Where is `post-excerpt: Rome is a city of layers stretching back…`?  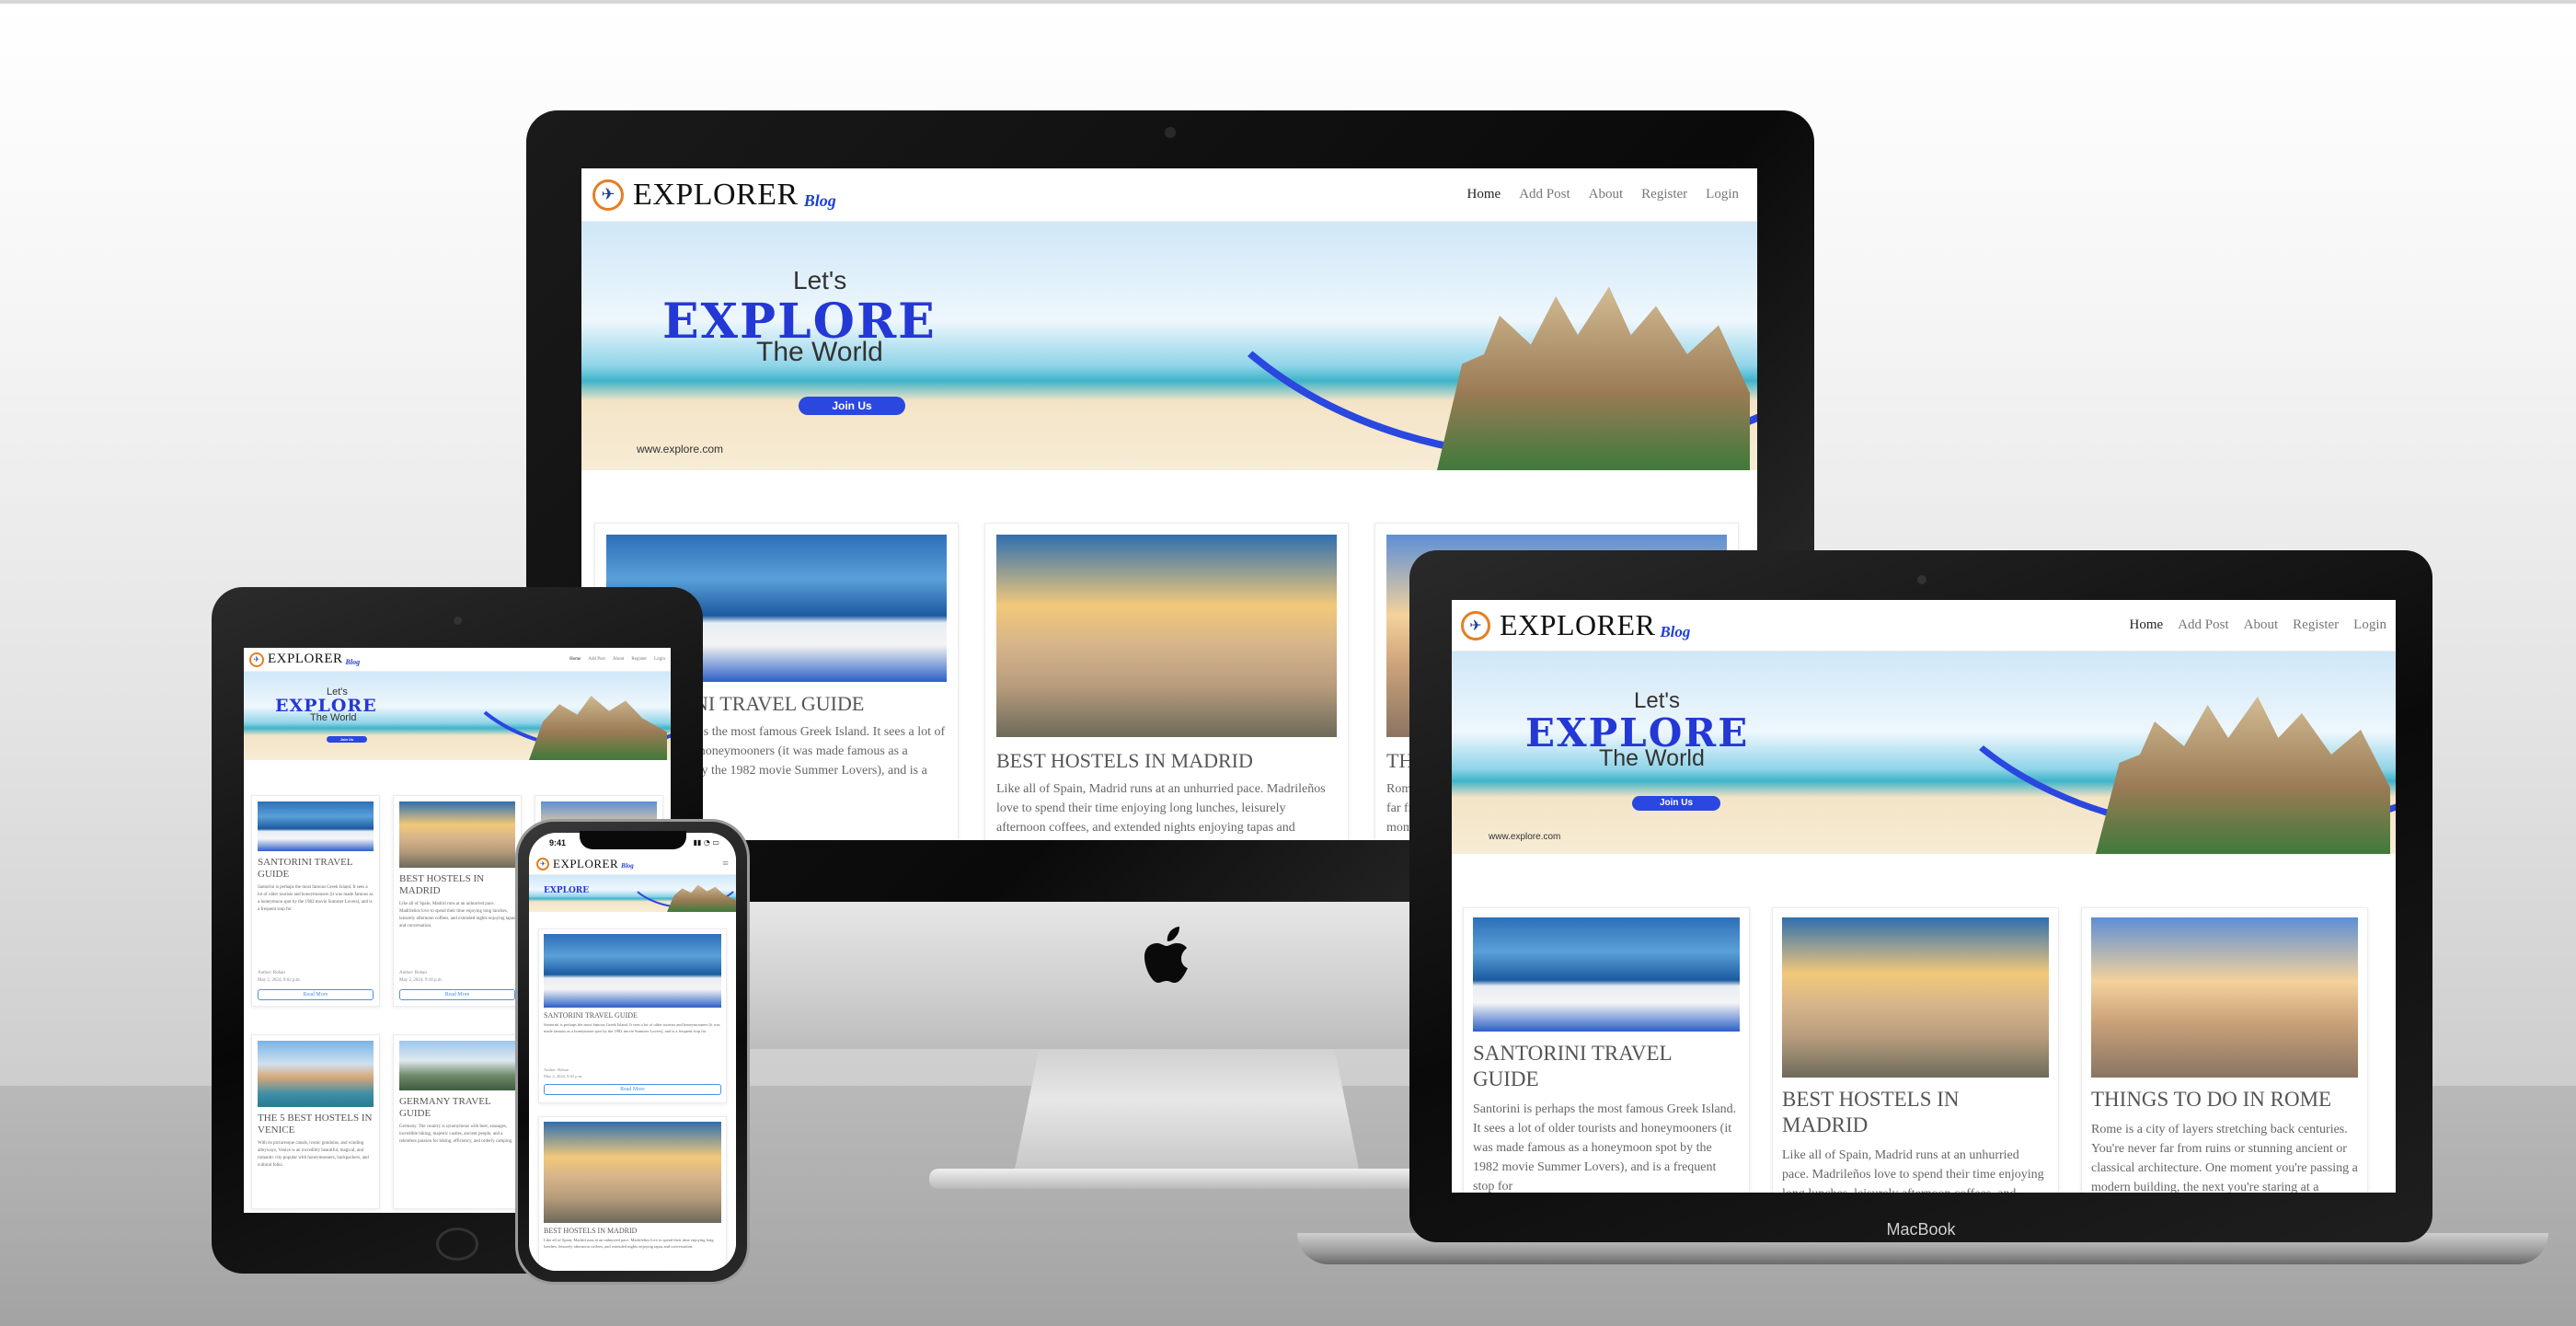
post-excerpt: Rome is a city of layers stretching back… is located at coordinates (2224, 1158).